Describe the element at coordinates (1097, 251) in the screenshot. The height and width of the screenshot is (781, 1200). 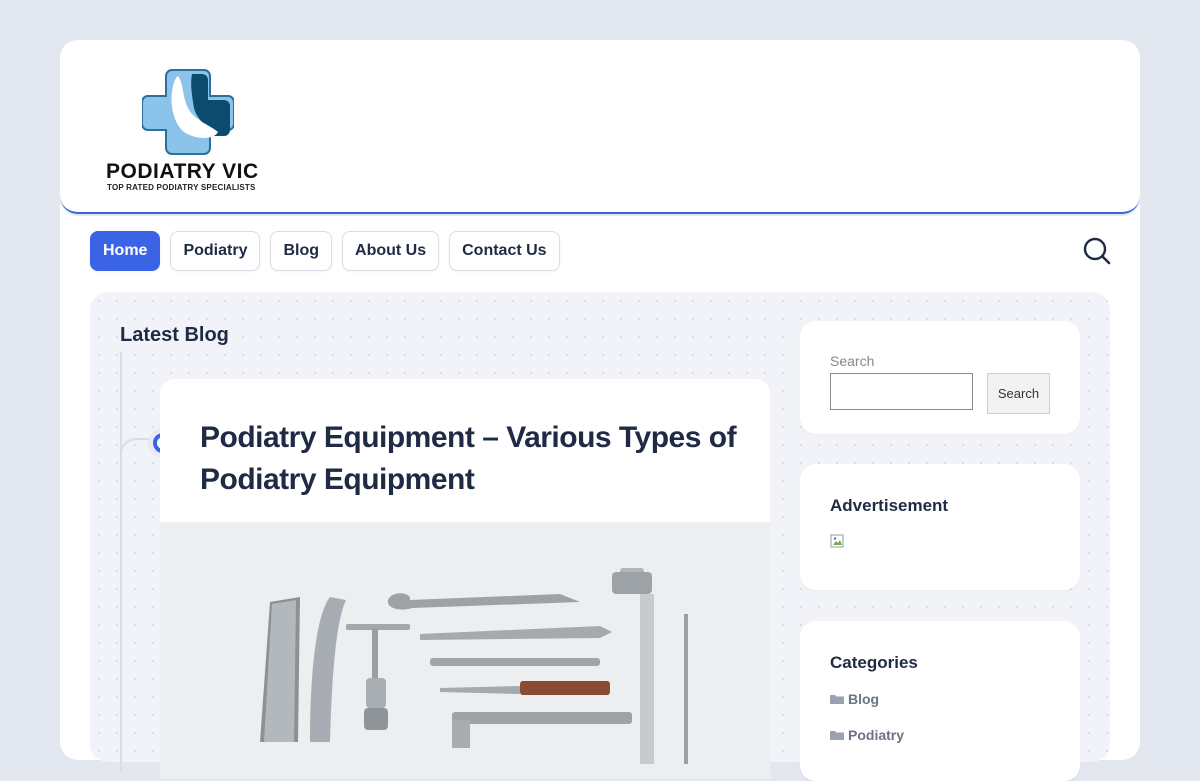
I see `search-icon` at that location.